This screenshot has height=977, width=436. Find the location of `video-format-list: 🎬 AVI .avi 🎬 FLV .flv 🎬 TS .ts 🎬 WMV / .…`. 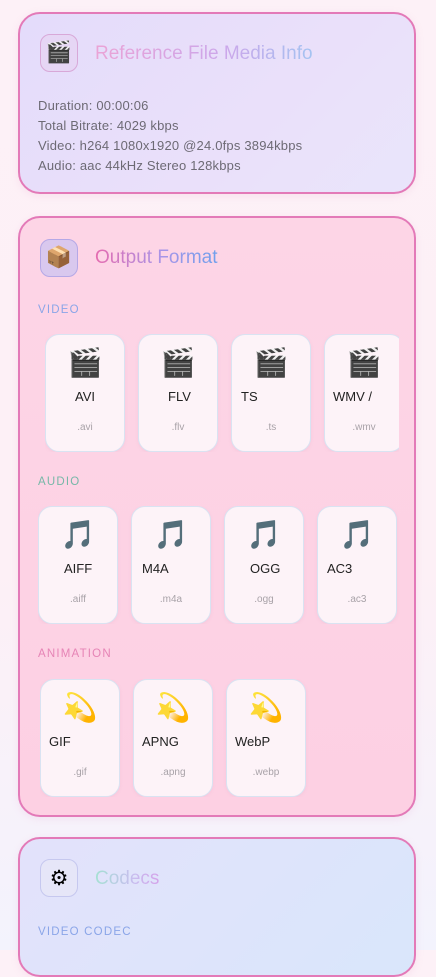

video-format-list: 🎬 AVI .avi 🎬 FLV .flv 🎬 TS .ts 🎬 WMV / .… is located at coordinates (222, 393).